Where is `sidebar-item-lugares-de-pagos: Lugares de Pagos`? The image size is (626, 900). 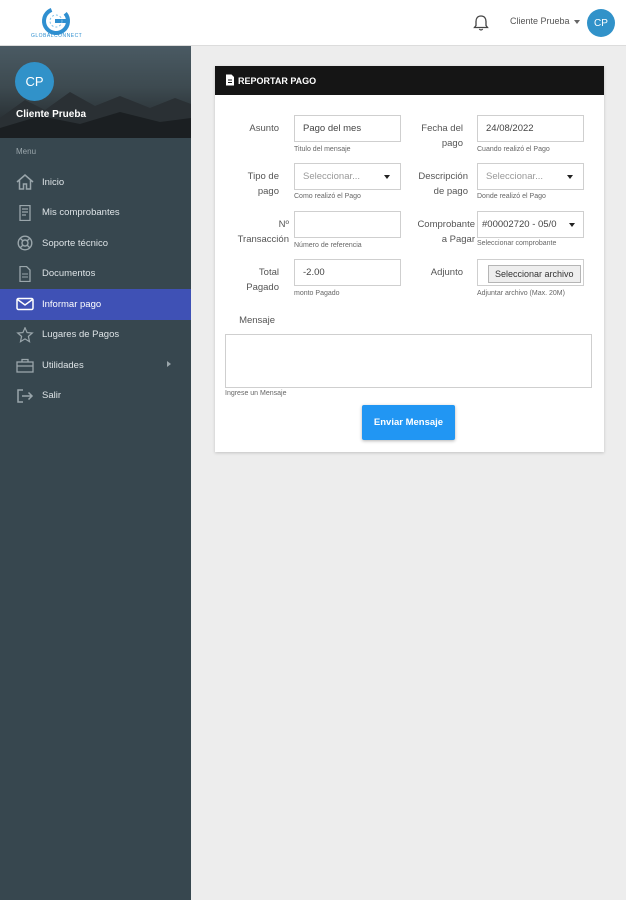 sidebar-item-lugares-de-pagos: Lugares de Pagos is located at coordinates (95, 335).